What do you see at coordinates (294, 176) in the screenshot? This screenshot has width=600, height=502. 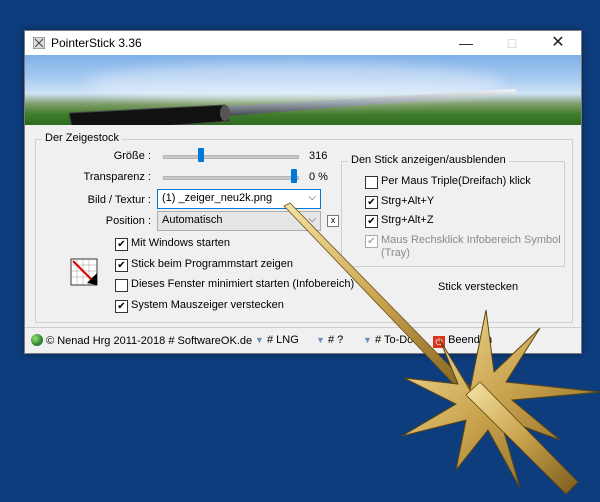 I see `transparency-slider-thumb` at bounding box center [294, 176].